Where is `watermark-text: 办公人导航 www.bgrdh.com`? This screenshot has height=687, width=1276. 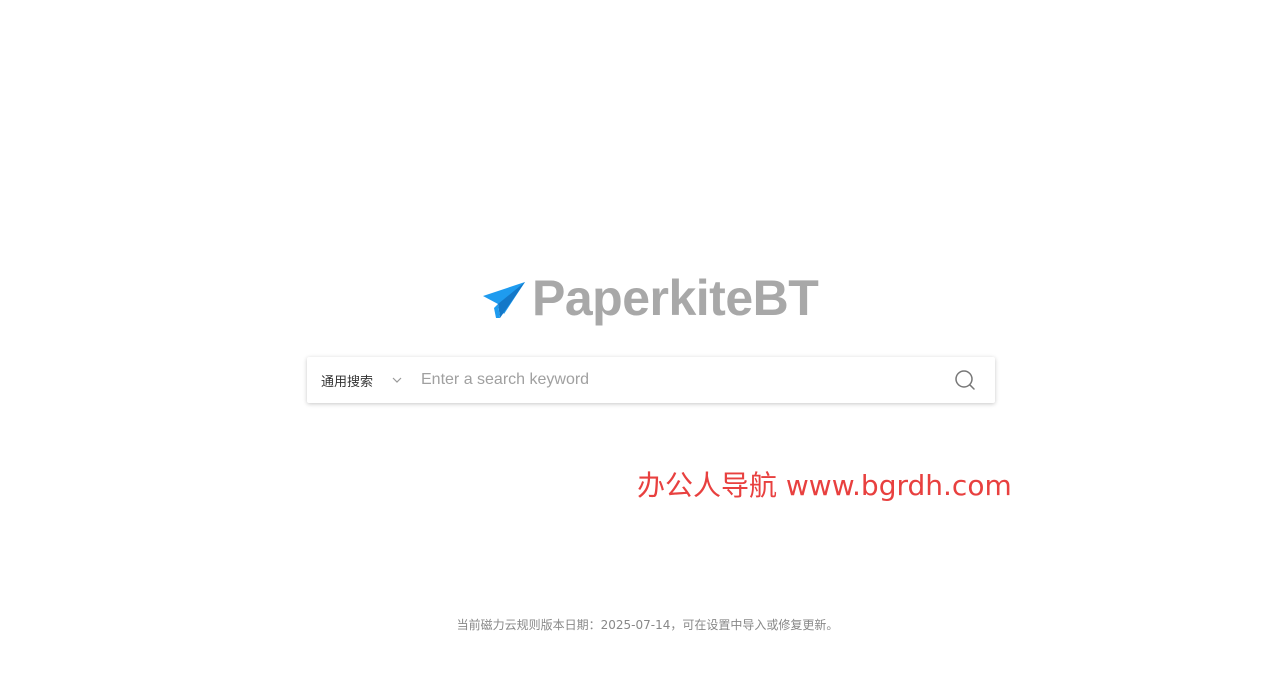 watermark-text: 办公人导航 www.bgrdh.com is located at coordinates (824, 485).